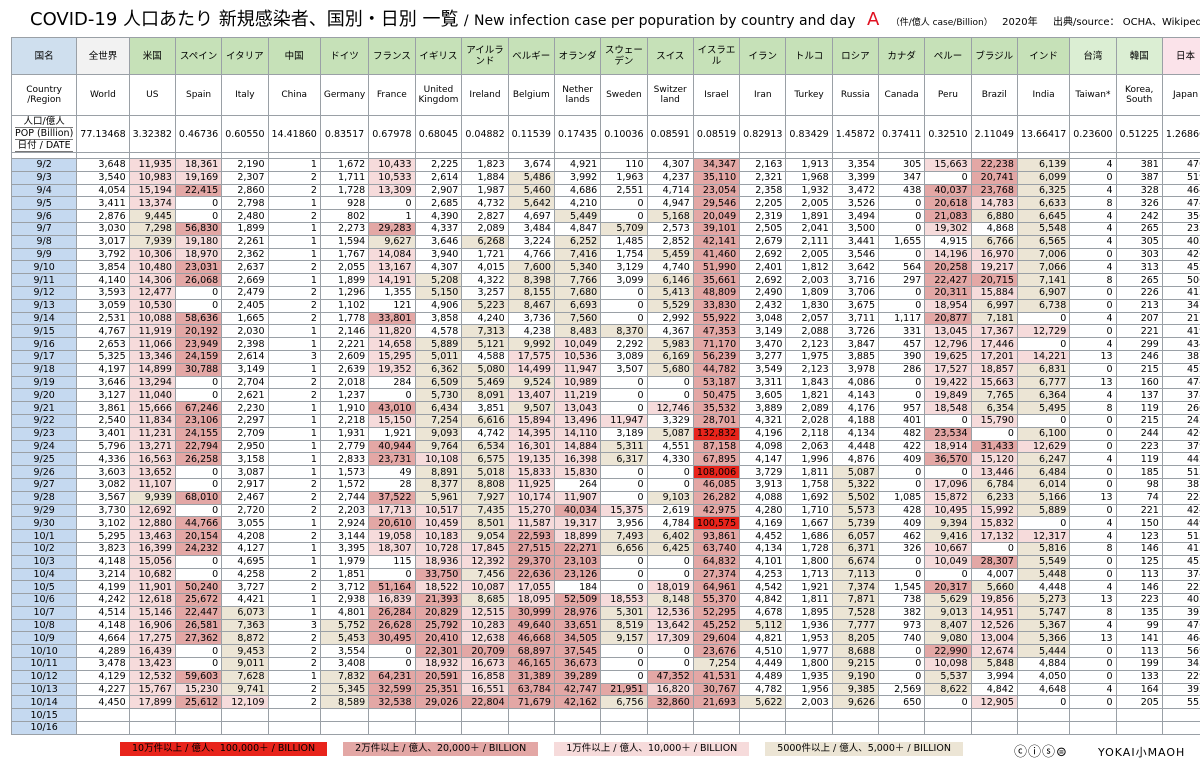 The image size is (1200, 772). What do you see at coordinates (438, 267) in the screenshot?
I see `data-cell: 4,307` at bounding box center [438, 267].